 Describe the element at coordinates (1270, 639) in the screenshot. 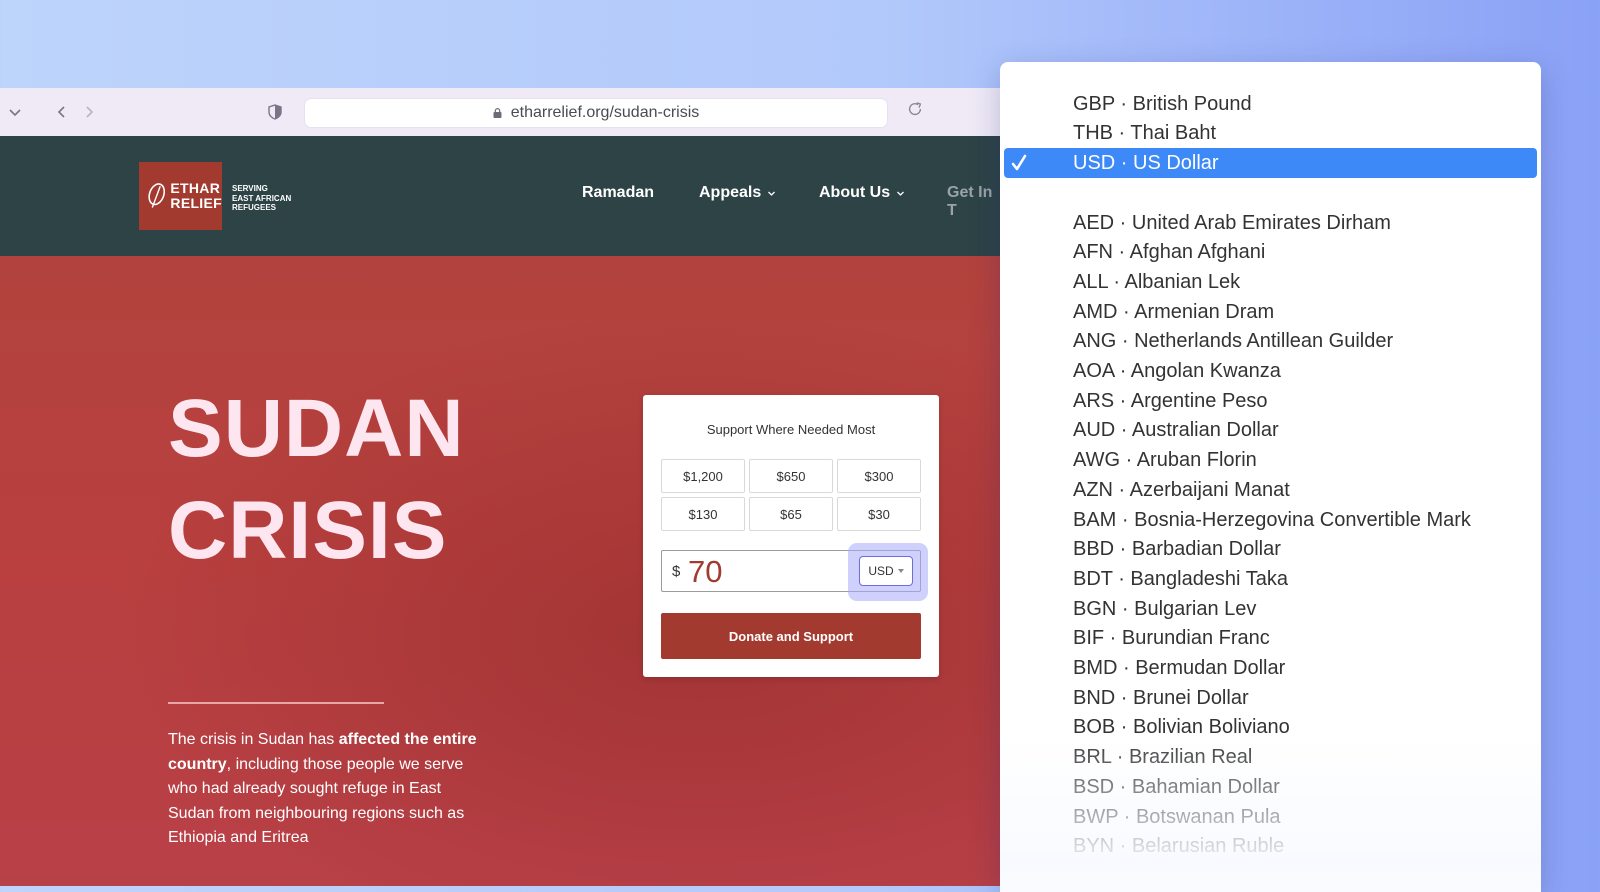

I see `dropdown-option: BIF · Burundian Franc` at that location.